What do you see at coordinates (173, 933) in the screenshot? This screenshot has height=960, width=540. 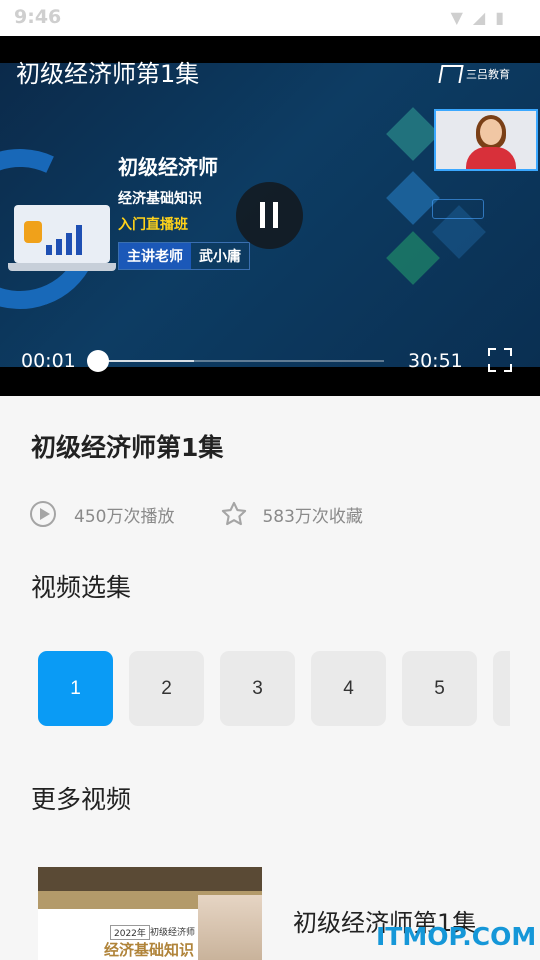 I see `thumb-label: 初级经济师` at bounding box center [173, 933].